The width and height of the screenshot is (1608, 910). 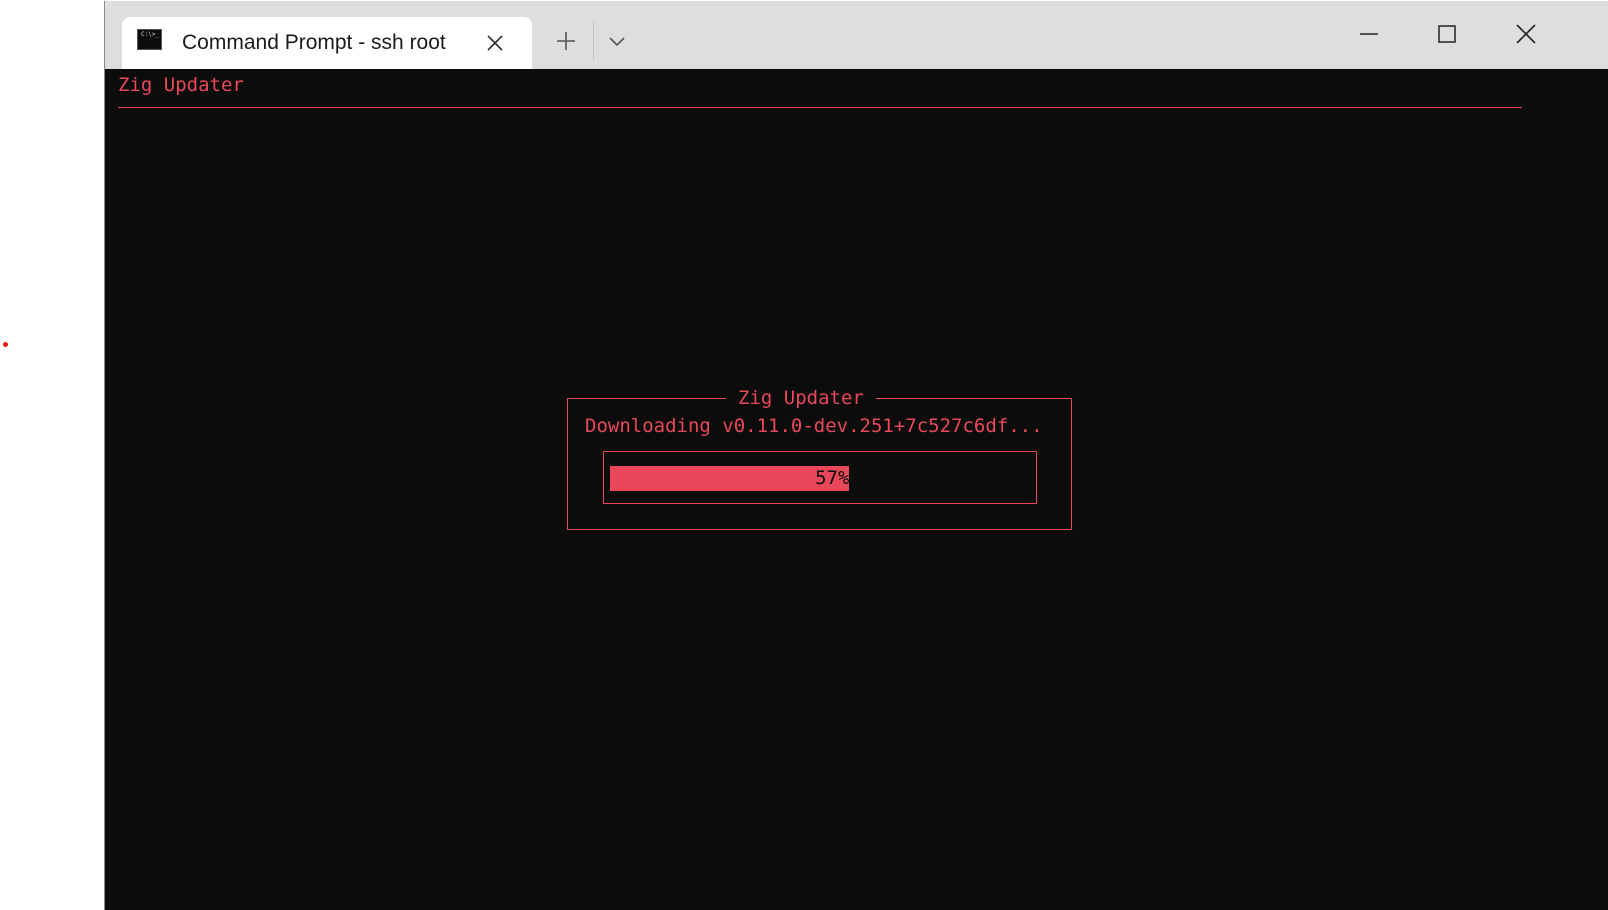 I want to click on progress-track: 57%, so click(x=820, y=478).